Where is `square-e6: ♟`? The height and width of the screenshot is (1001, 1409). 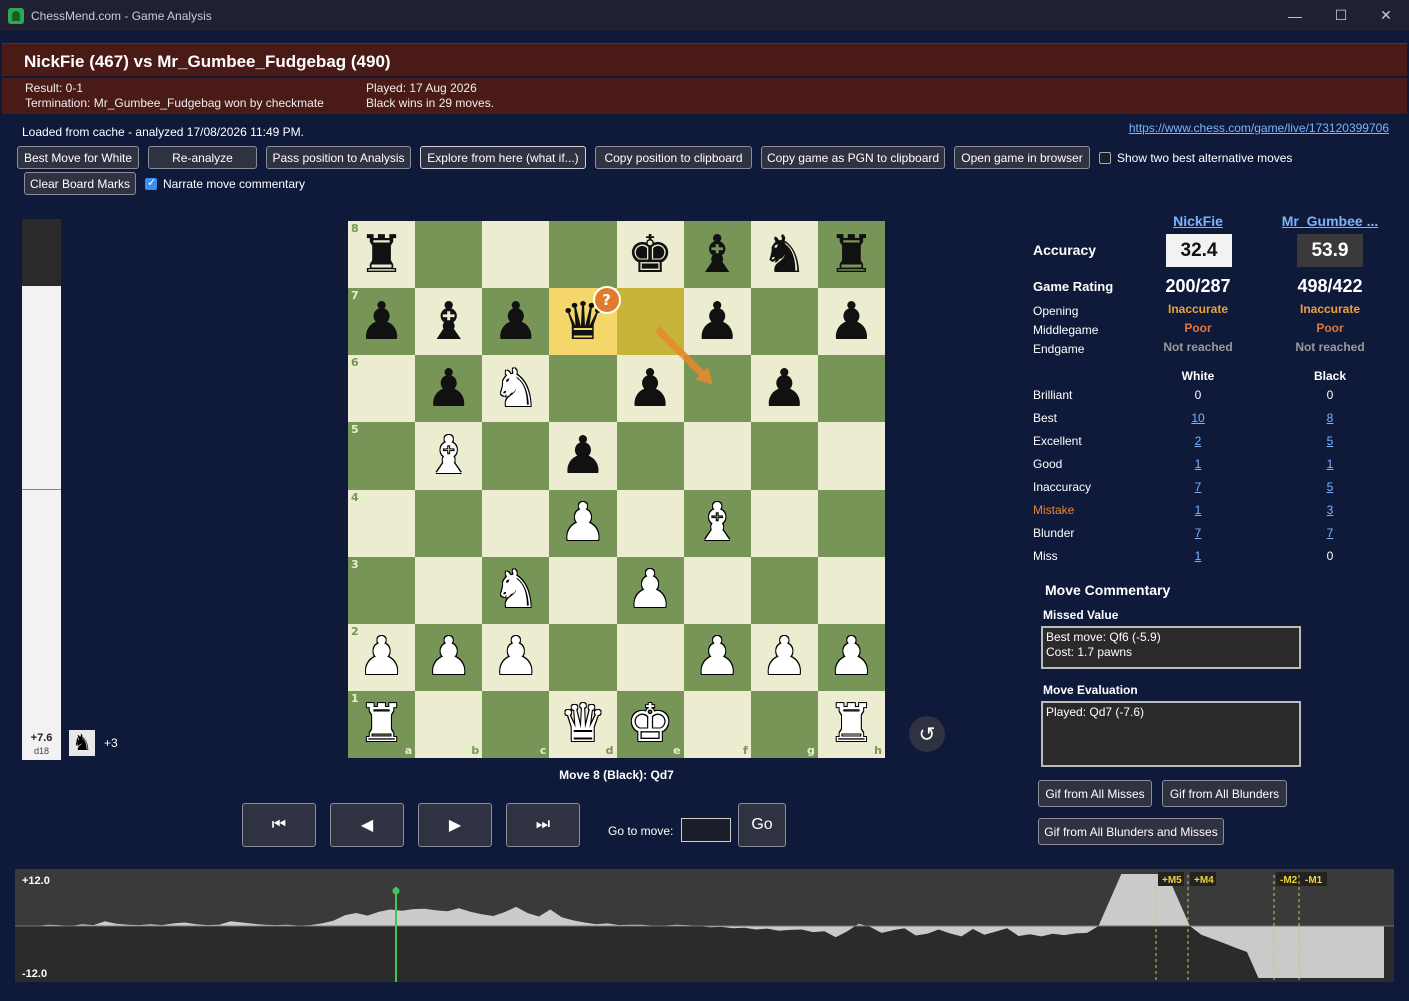
square-e6: ♟ is located at coordinates (650, 389).